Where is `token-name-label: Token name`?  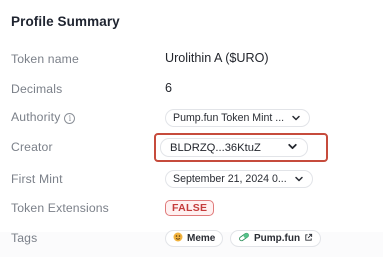 token-name-label: Token name is located at coordinates (45, 59).